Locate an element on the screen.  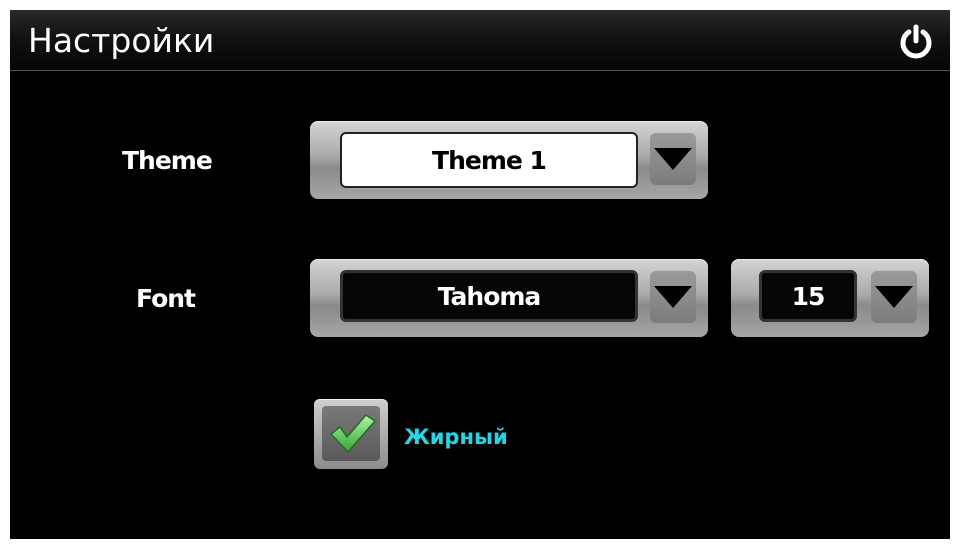
theme-dropdown-button is located at coordinates (673, 159).